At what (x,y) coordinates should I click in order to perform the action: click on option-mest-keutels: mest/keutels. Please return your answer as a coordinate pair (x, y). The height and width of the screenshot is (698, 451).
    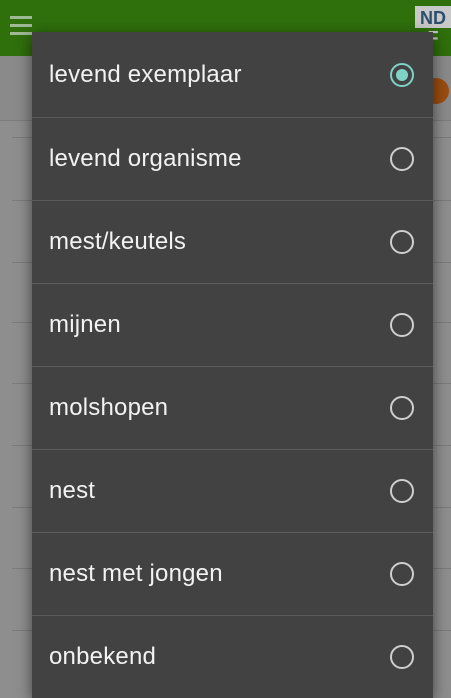
    Looking at the image, I should click on (232, 242).